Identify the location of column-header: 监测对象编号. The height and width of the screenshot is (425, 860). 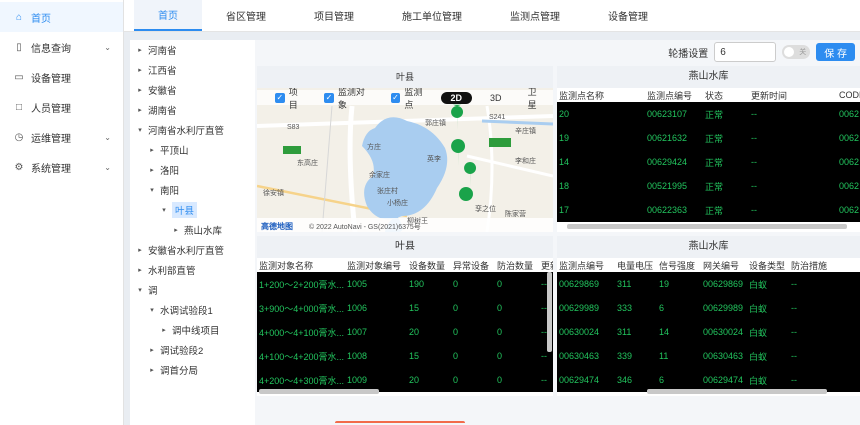
(376, 265).